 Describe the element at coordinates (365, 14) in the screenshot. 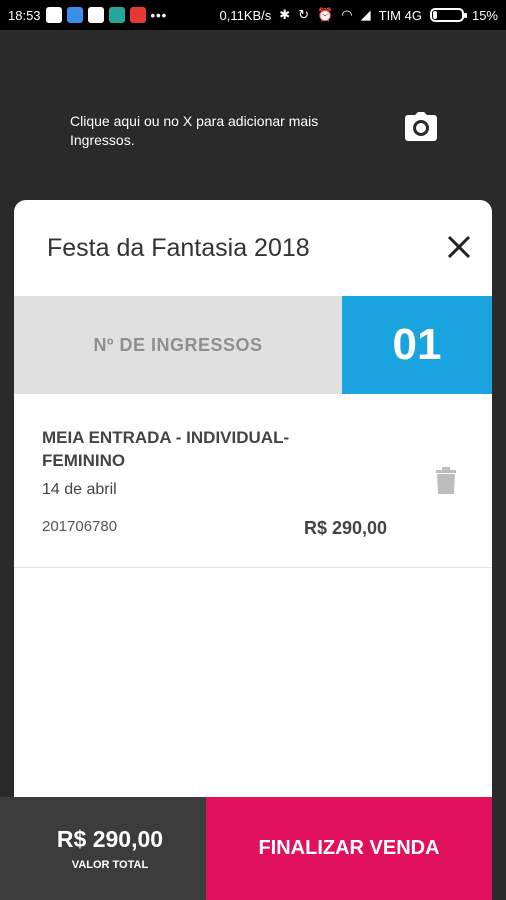

I see `signal-icon: ◢` at that location.